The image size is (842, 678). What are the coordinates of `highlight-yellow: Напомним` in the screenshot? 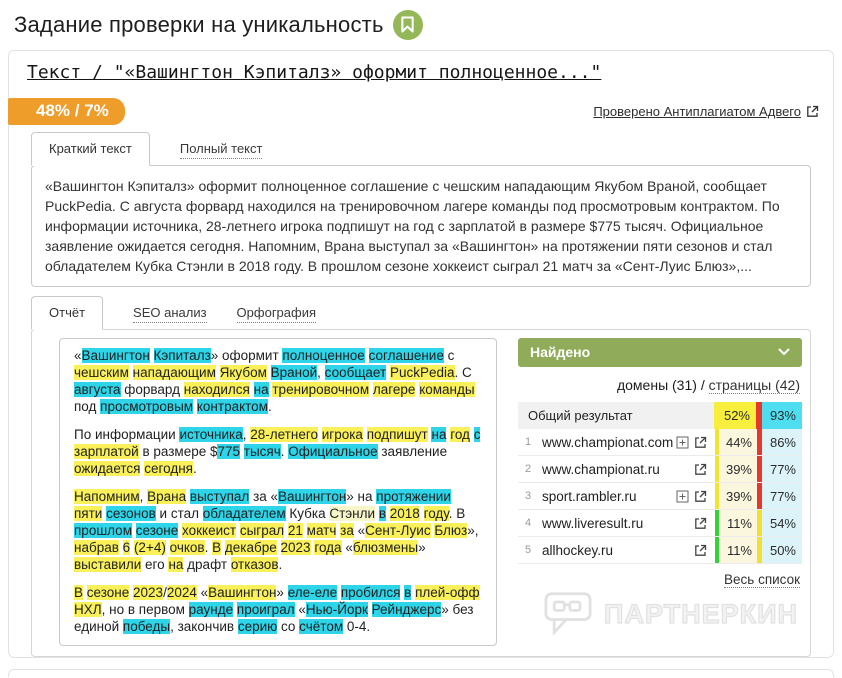 It's located at (107, 496).